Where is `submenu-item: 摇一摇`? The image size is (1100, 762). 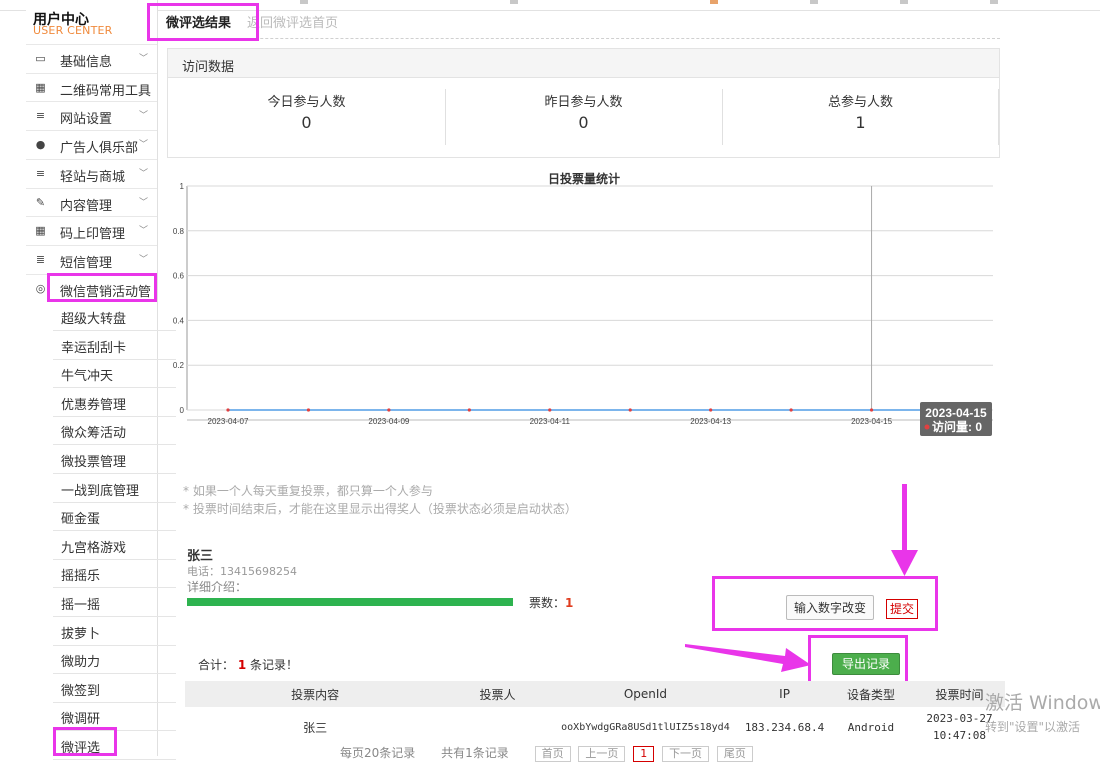
submenu-item: 摇一摇 is located at coordinates (114, 602).